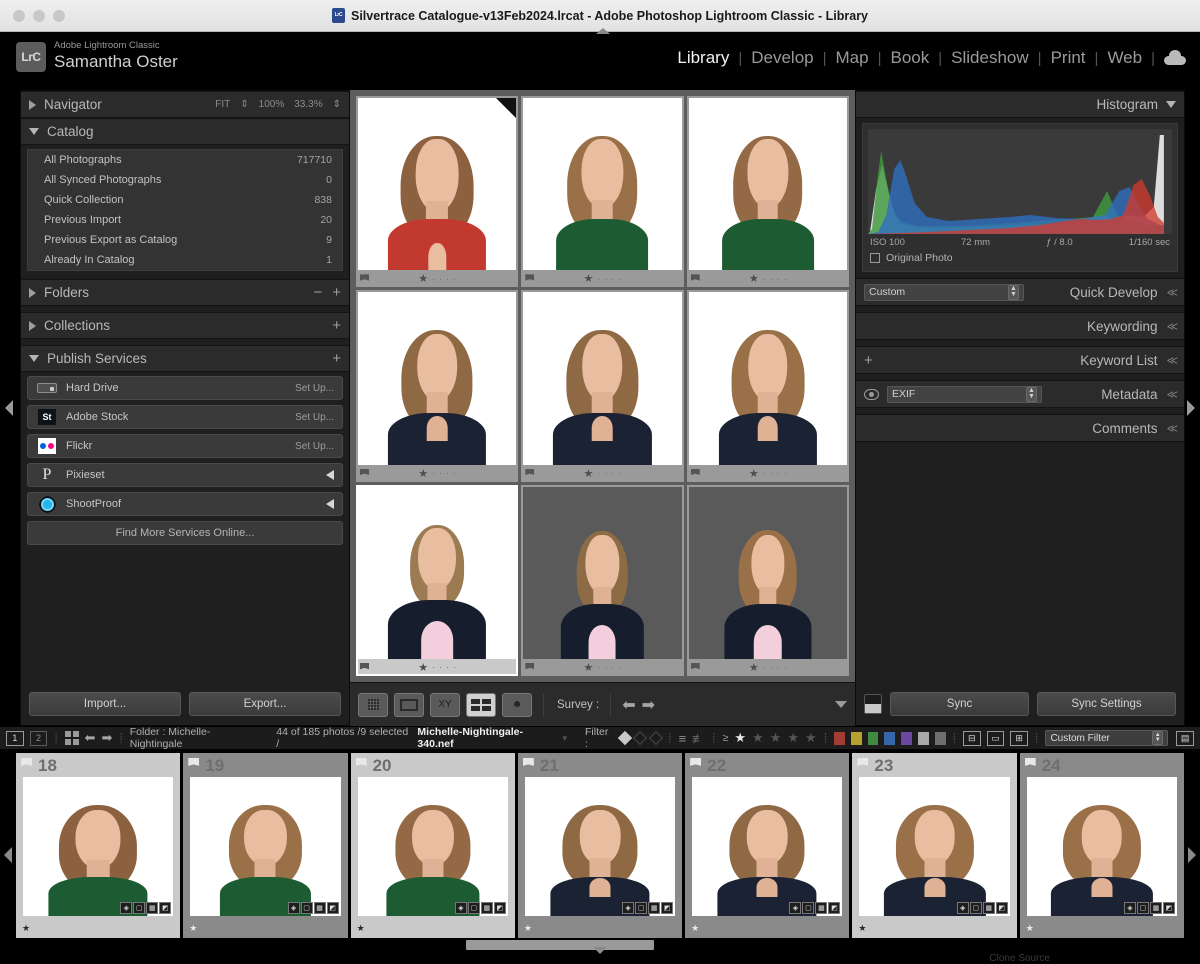 This screenshot has height=964, width=1200. I want to click on screen-1-button: 1, so click(15, 738).